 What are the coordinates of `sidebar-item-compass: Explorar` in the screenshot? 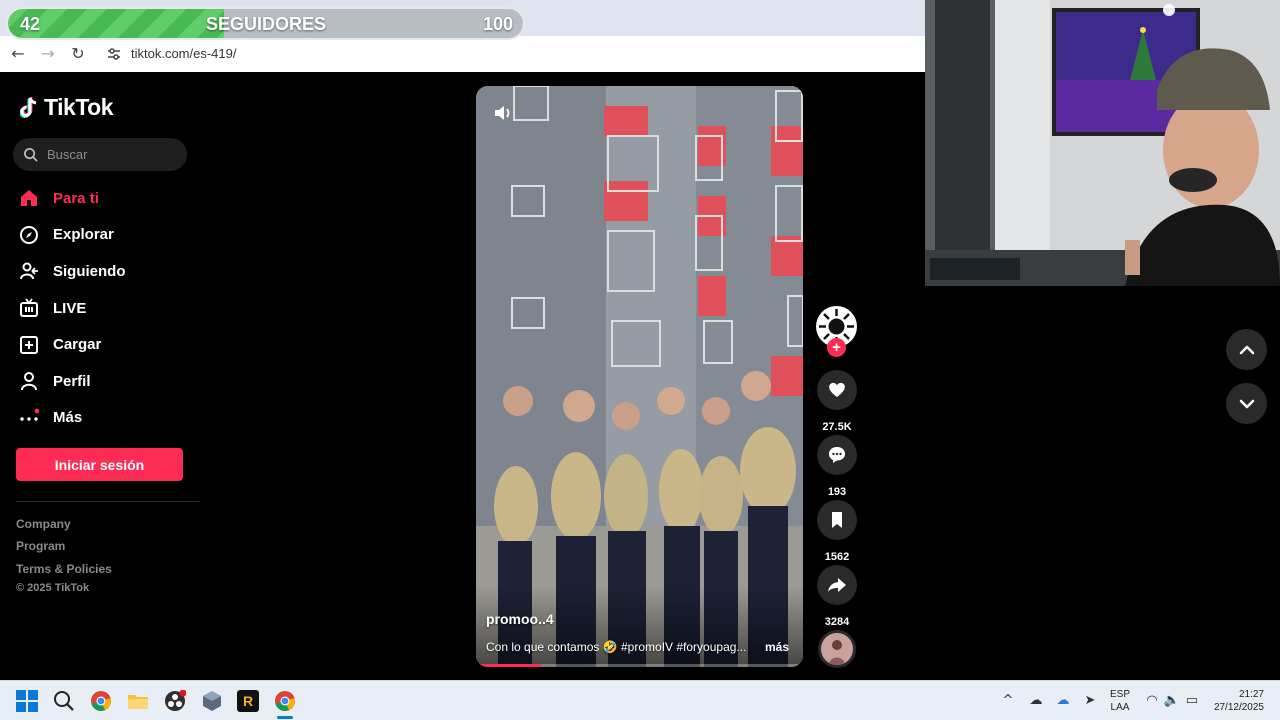 It's located at (108, 235).